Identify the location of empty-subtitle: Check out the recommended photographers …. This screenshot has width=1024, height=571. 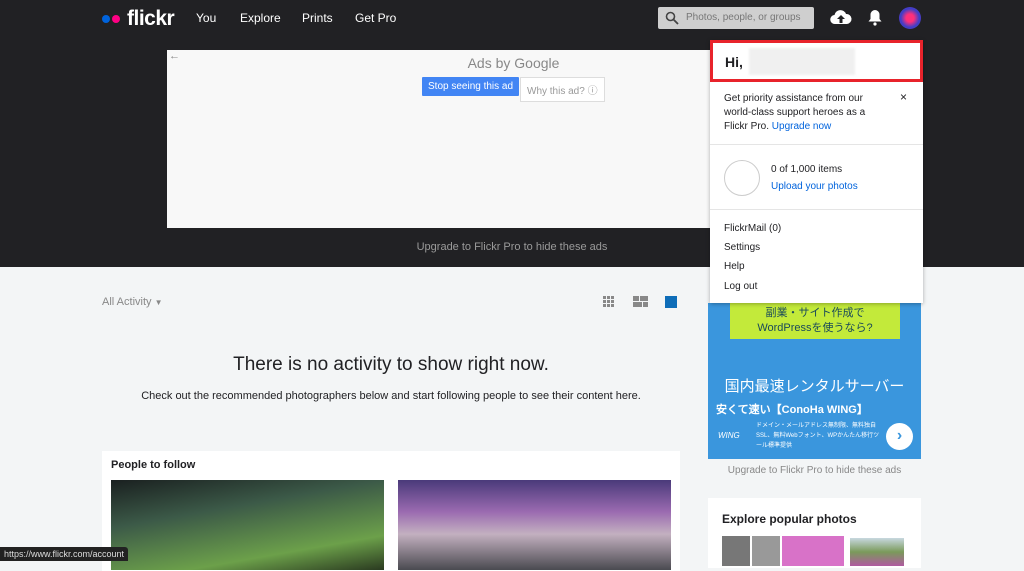
(391, 396).